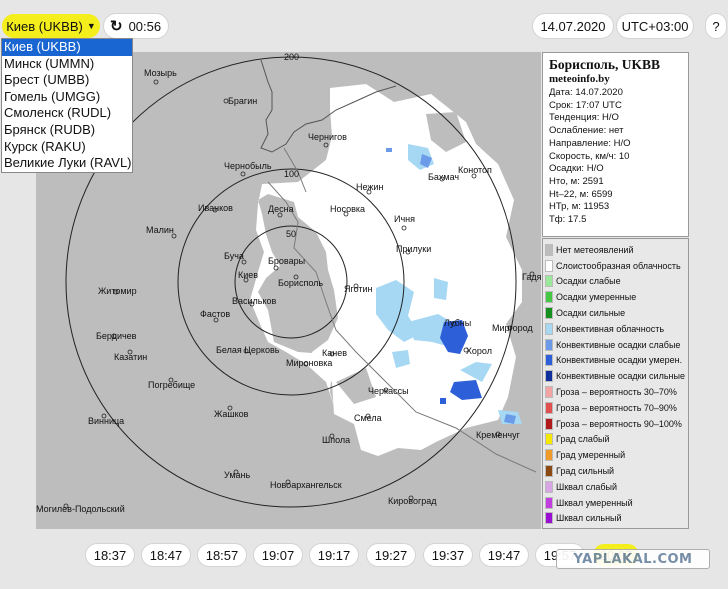 The image size is (728, 589). Describe the element at coordinates (568, 220) in the screenshot. I see `info-line: Тф: 17.5` at that location.